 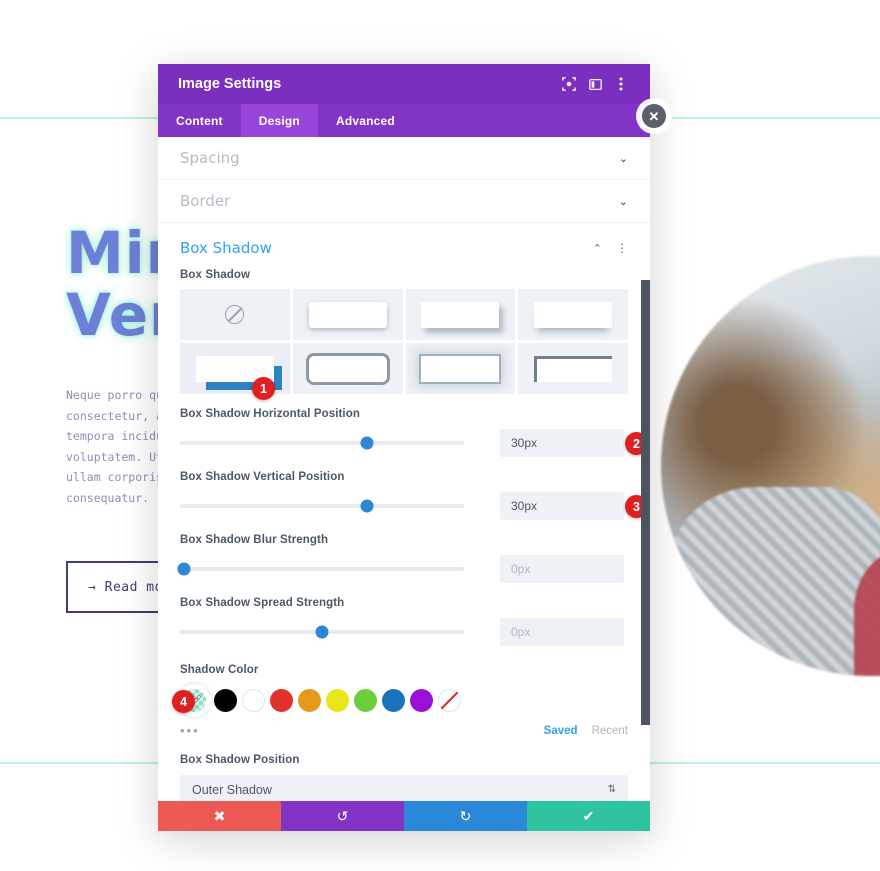 I want to click on kebab-menu-icon, so click(x=621, y=84).